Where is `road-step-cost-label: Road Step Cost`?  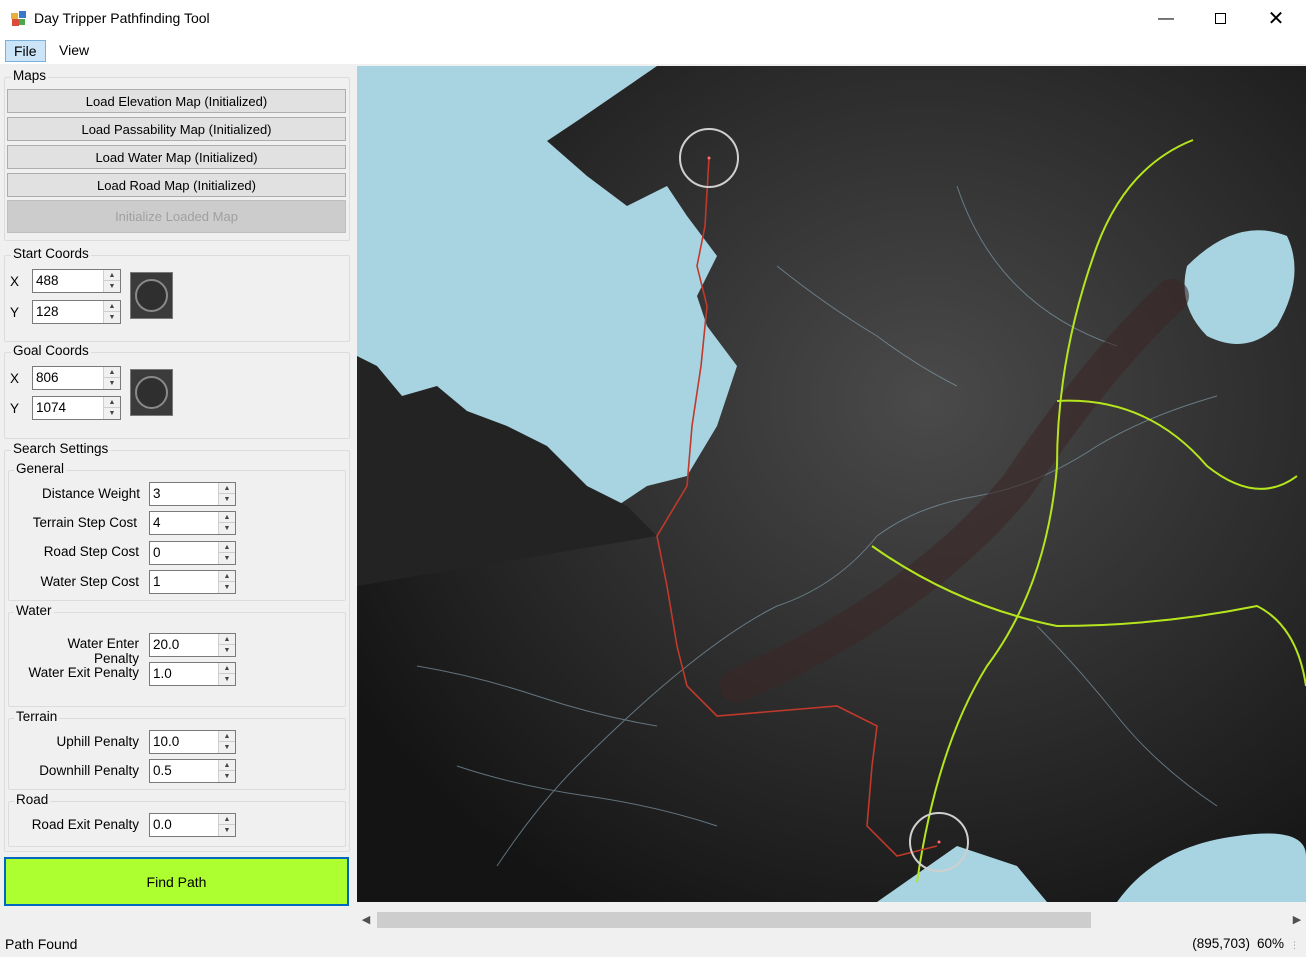 road-step-cost-label: Road Step Cost is located at coordinates (91, 551).